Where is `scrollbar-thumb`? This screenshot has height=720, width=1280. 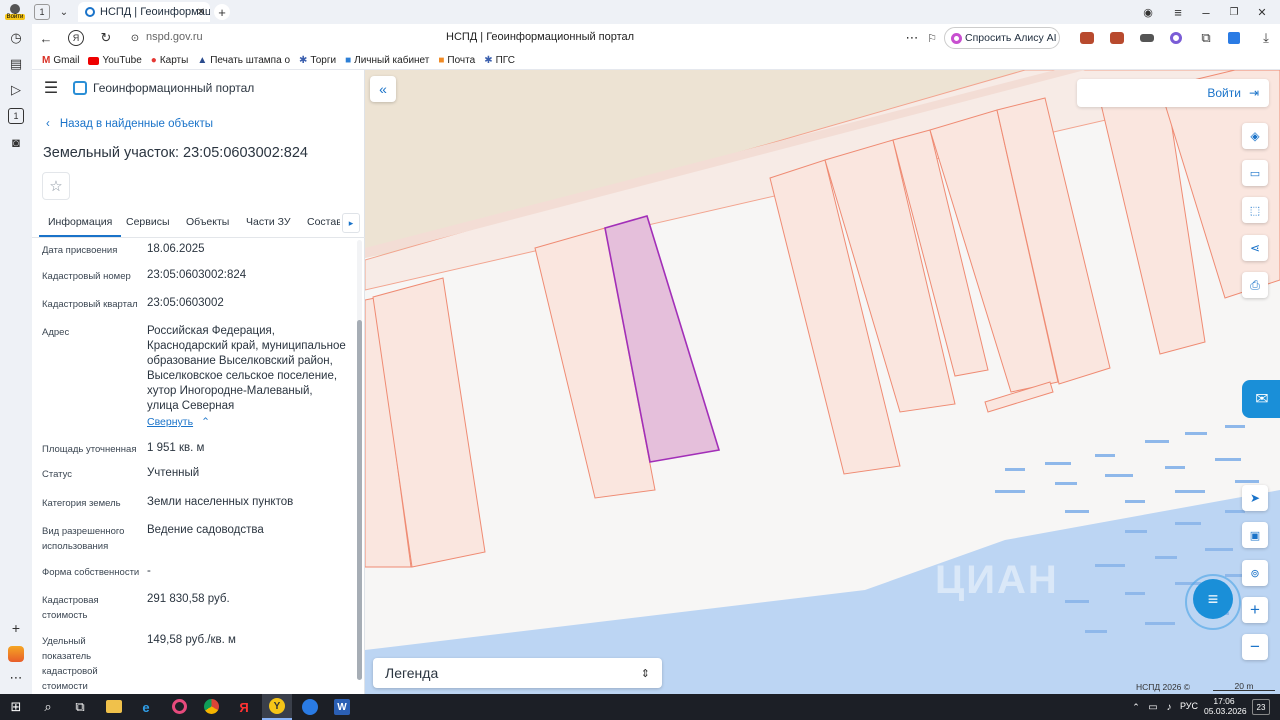 scrollbar-thumb is located at coordinates (359, 500).